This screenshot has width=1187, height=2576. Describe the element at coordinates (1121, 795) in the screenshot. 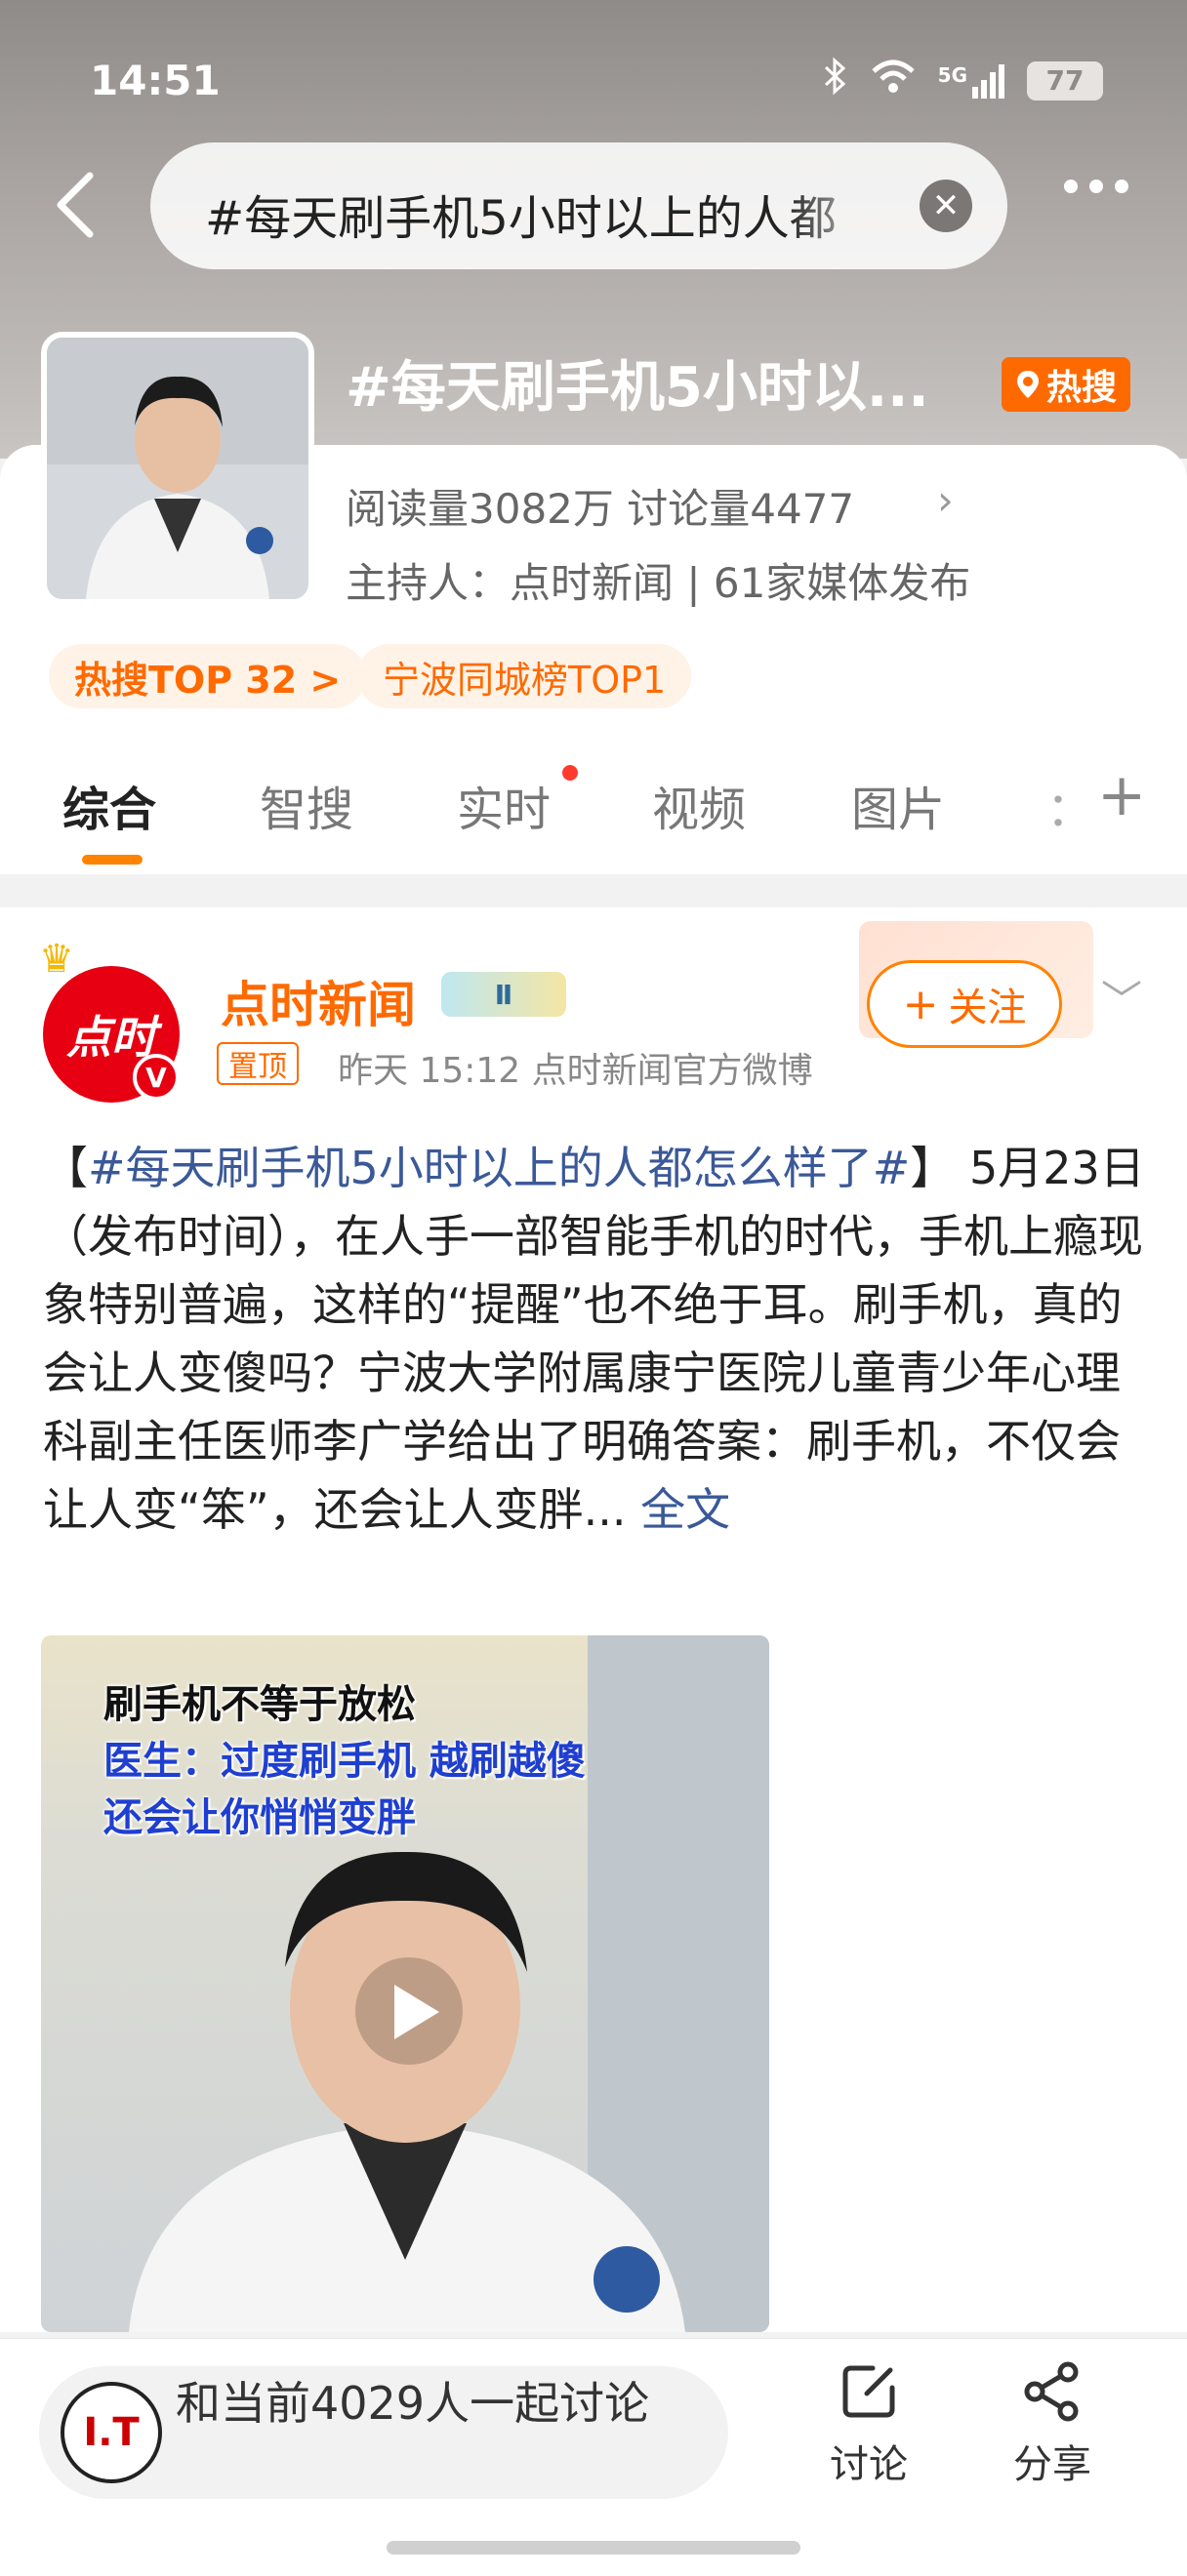

I see `add-tab-icon: +` at that location.